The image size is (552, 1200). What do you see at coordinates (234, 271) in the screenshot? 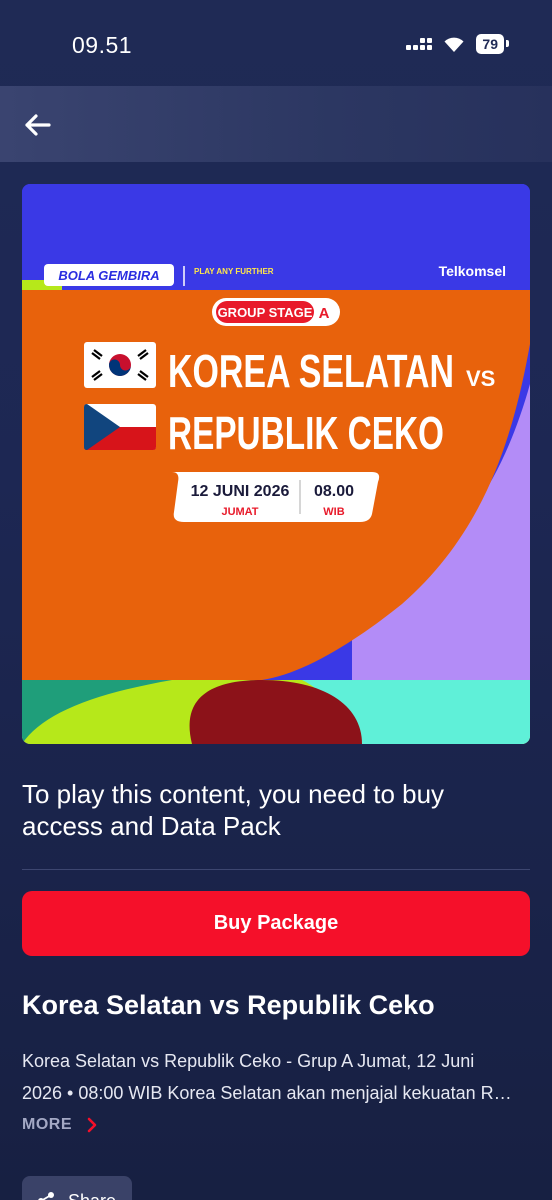
I see `brand-tag-text: PLAY ANY FURTHER` at bounding box center [234, 271].